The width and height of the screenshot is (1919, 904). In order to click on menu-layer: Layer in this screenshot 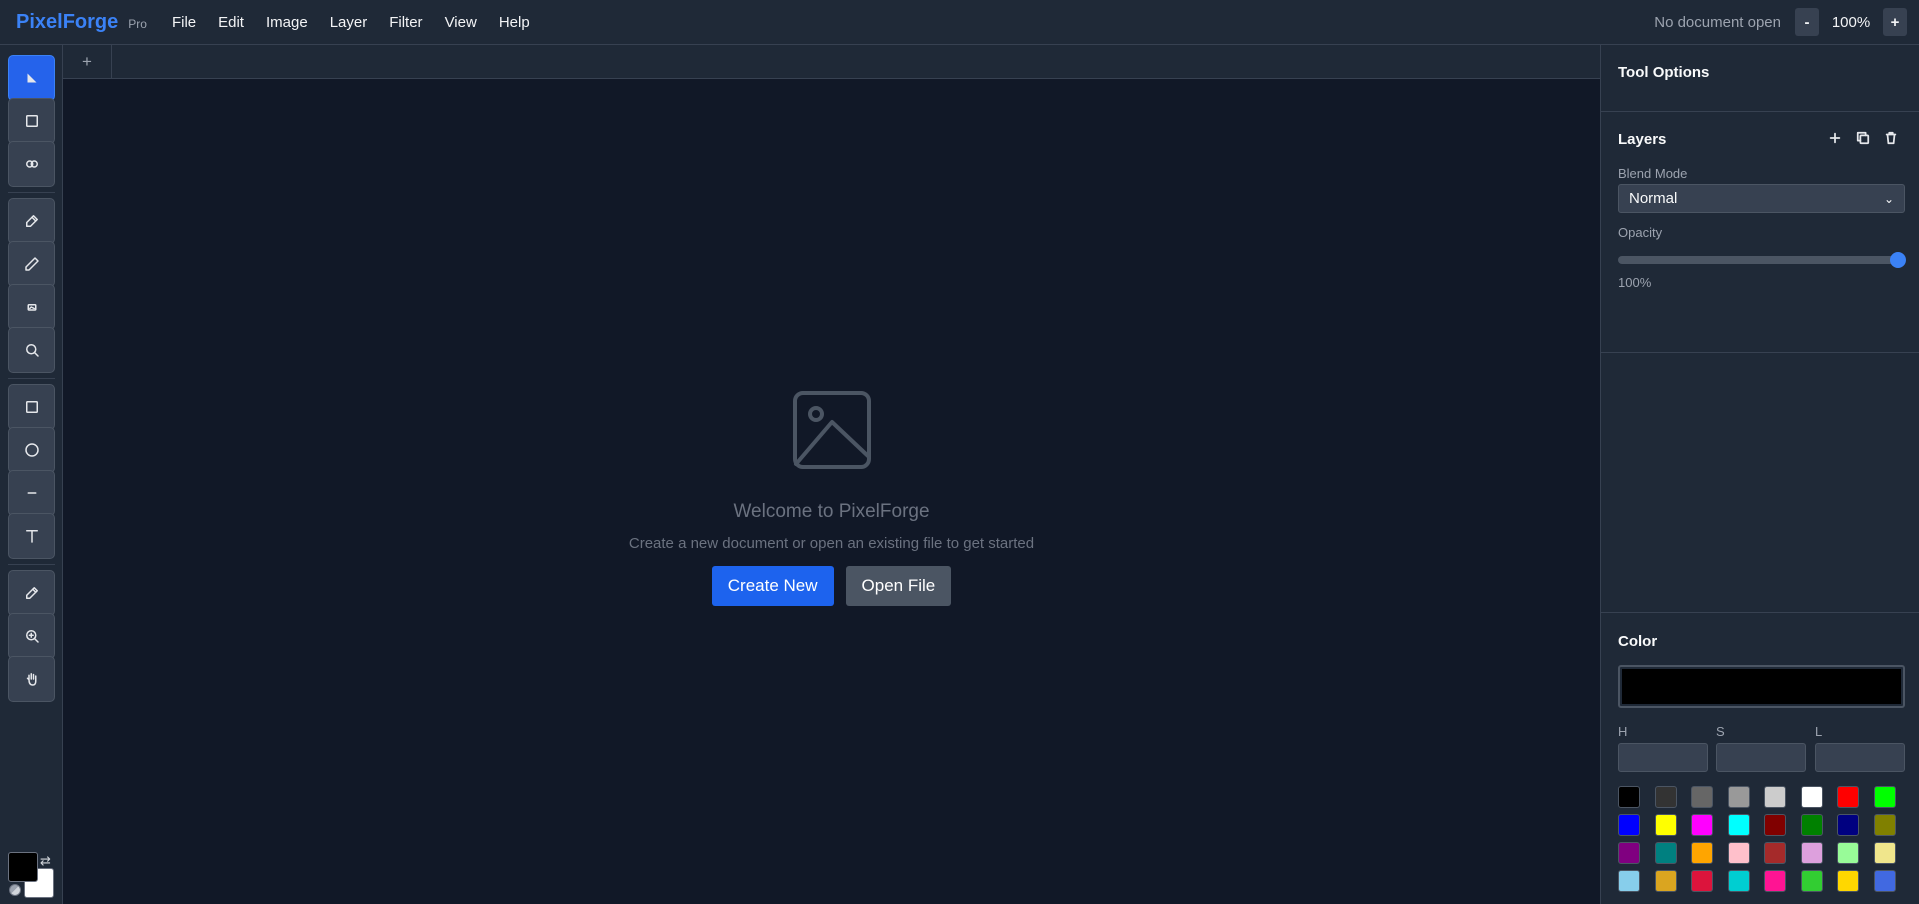, I will do `click(349, 22)`.